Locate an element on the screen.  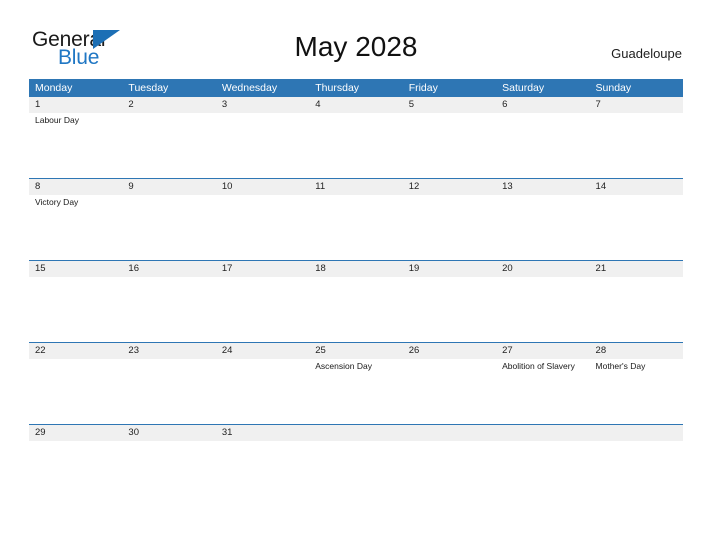
day-number: 11 is located at coordinates (355, 187).